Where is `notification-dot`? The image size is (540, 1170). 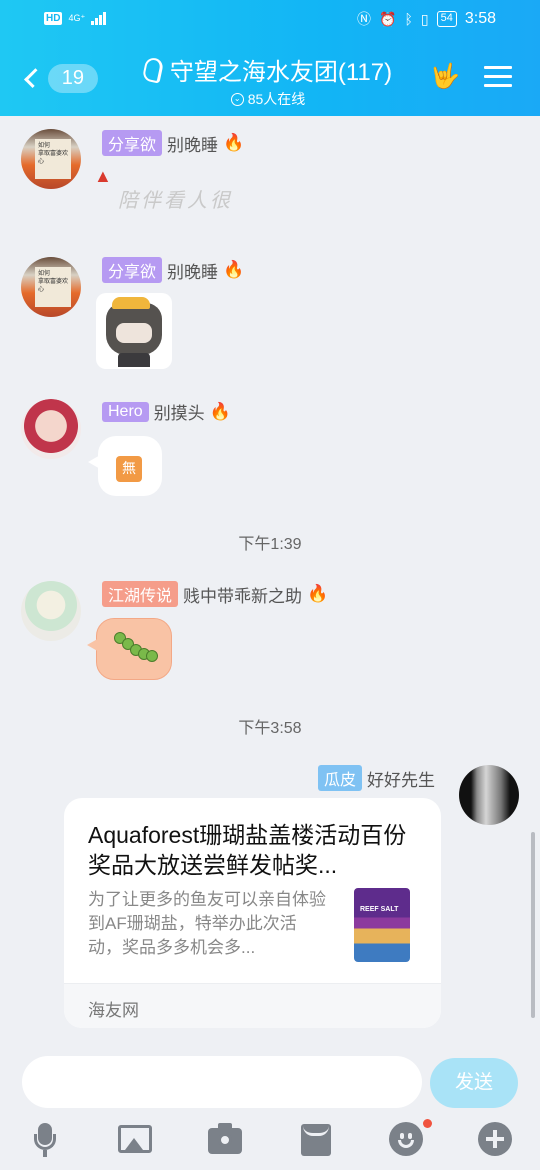
notification-dot is located at coordinates (427, 1123).